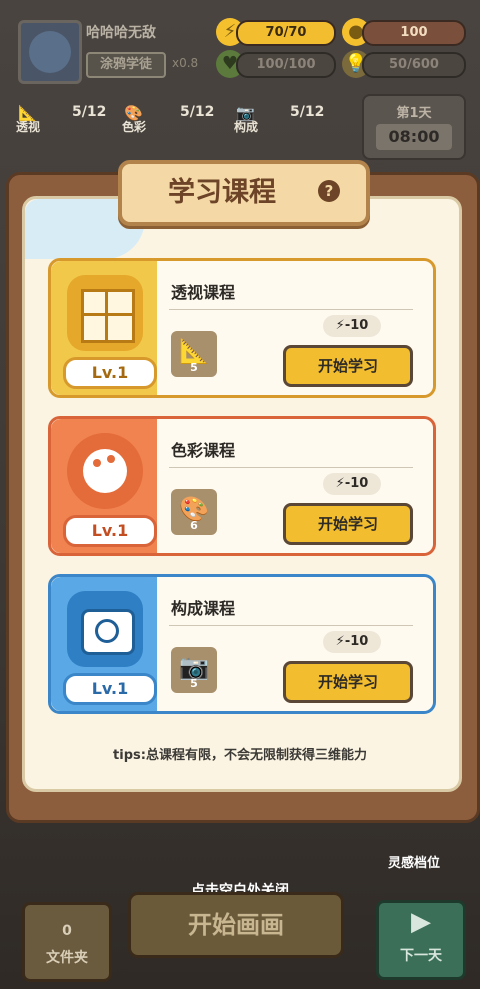 This screenshot has width=480, height=989. I want to click on folder-count: 0, so click(67, 931).